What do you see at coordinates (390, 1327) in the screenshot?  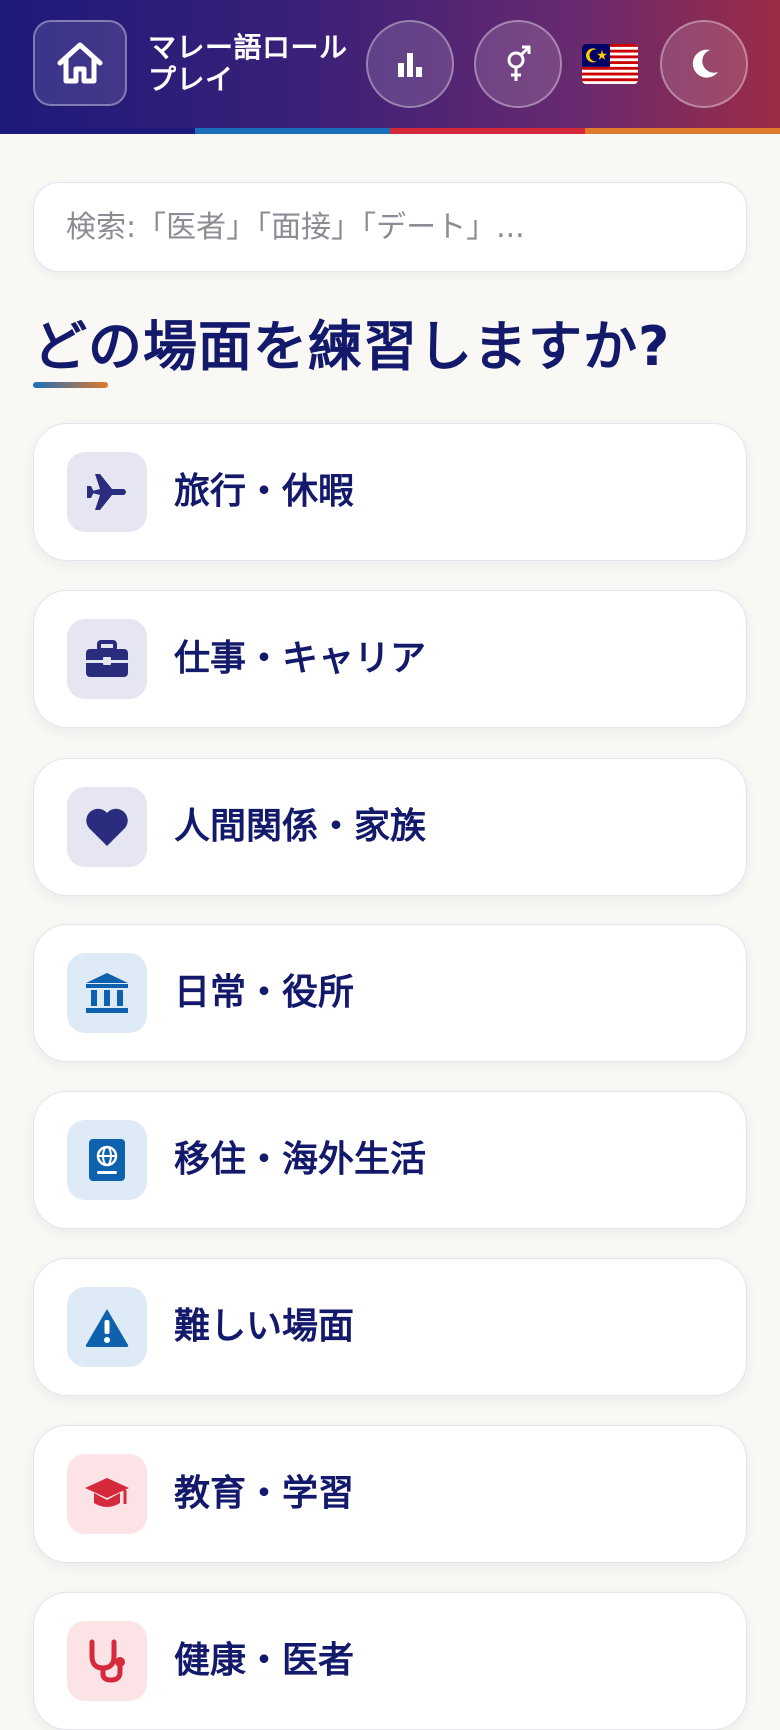 I see `category-card-difficult-situations: 難しい場面` at bounding box center [390, 1327].